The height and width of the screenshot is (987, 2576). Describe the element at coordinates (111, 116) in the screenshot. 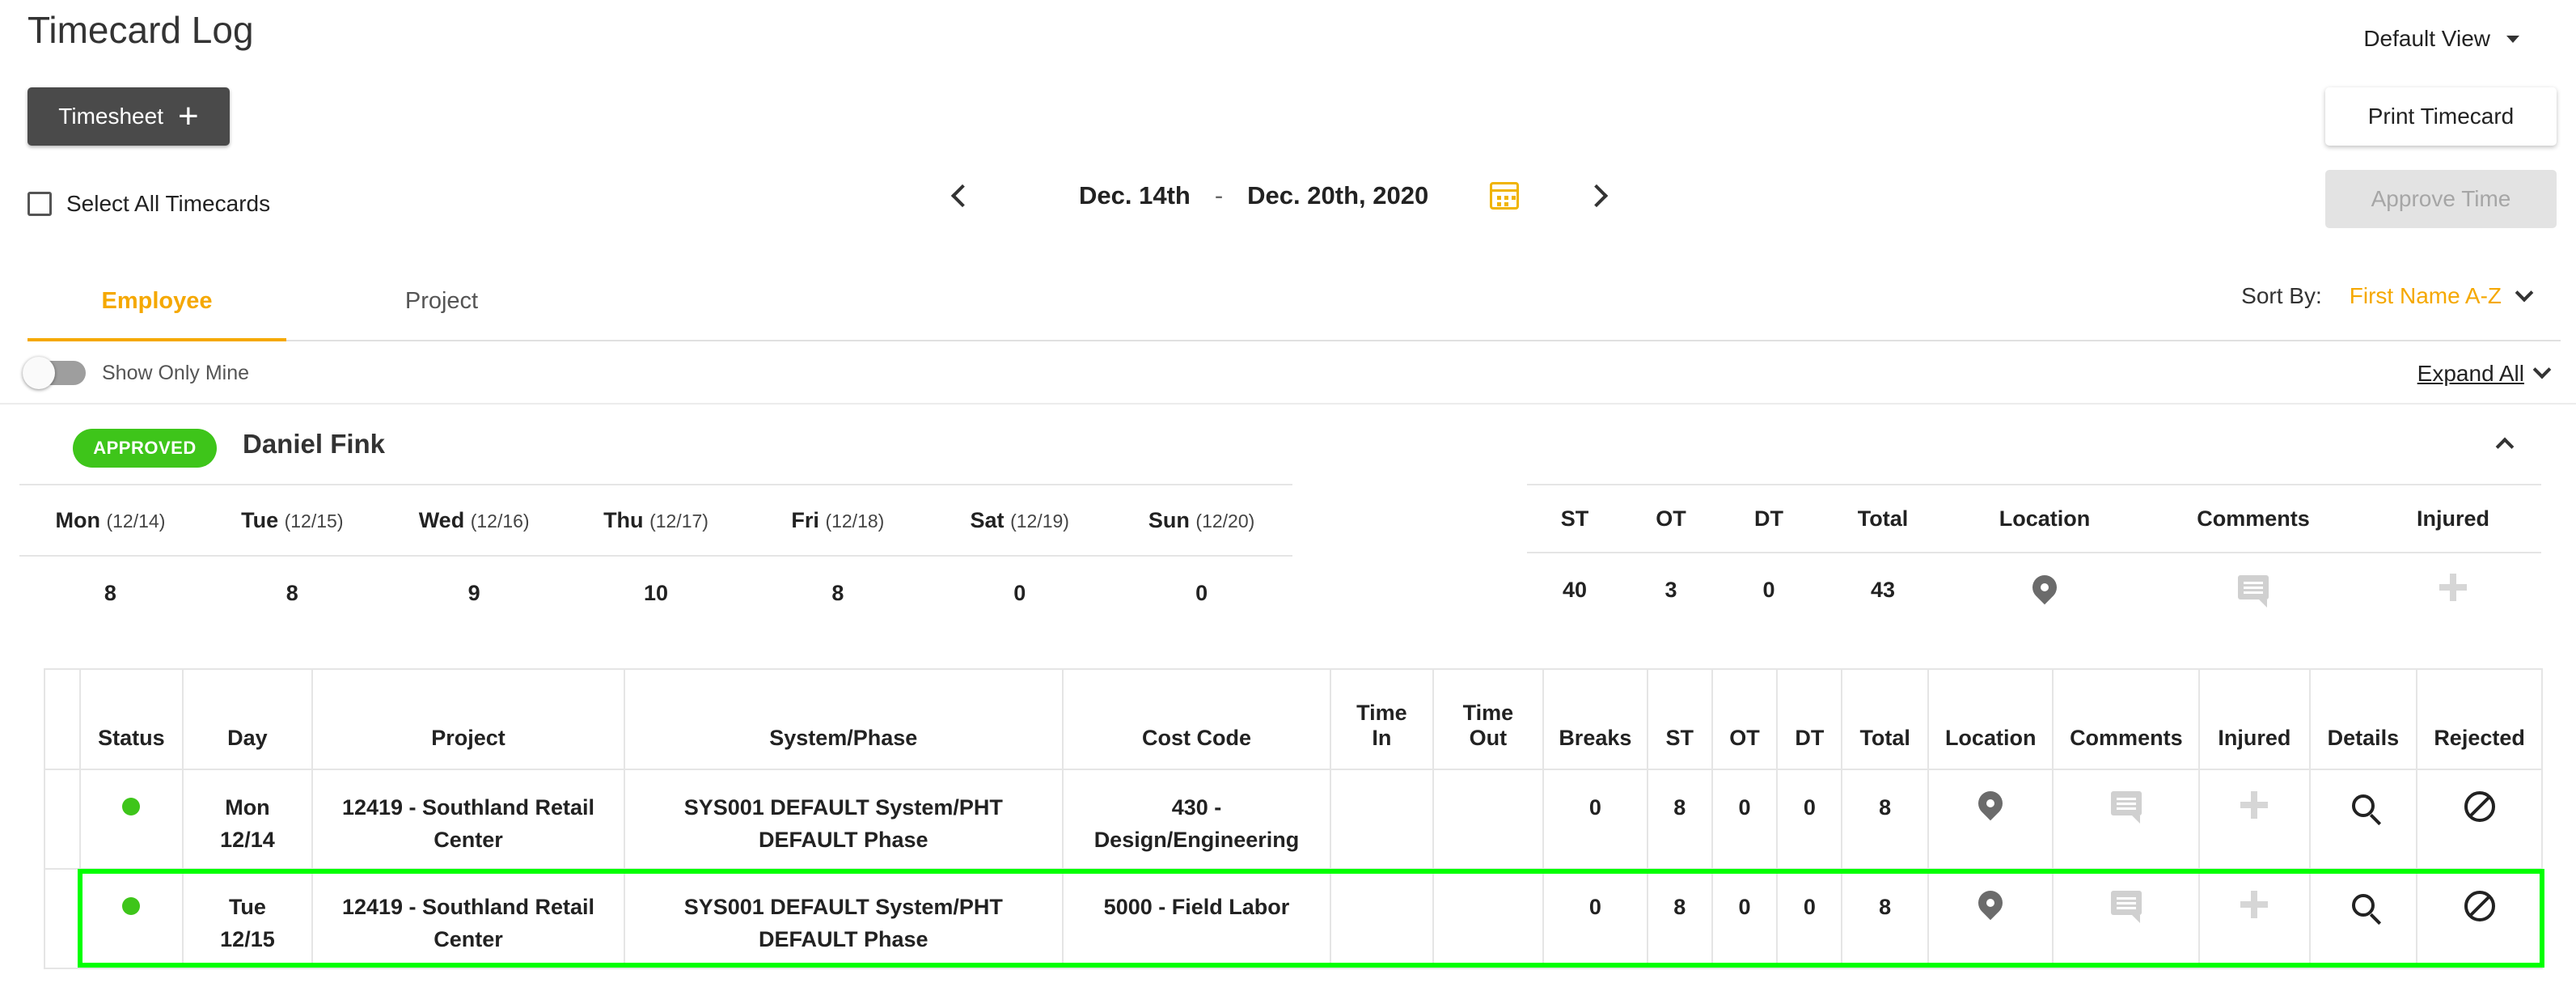

I see `timesheet-button-label: Timesheet` at that location.